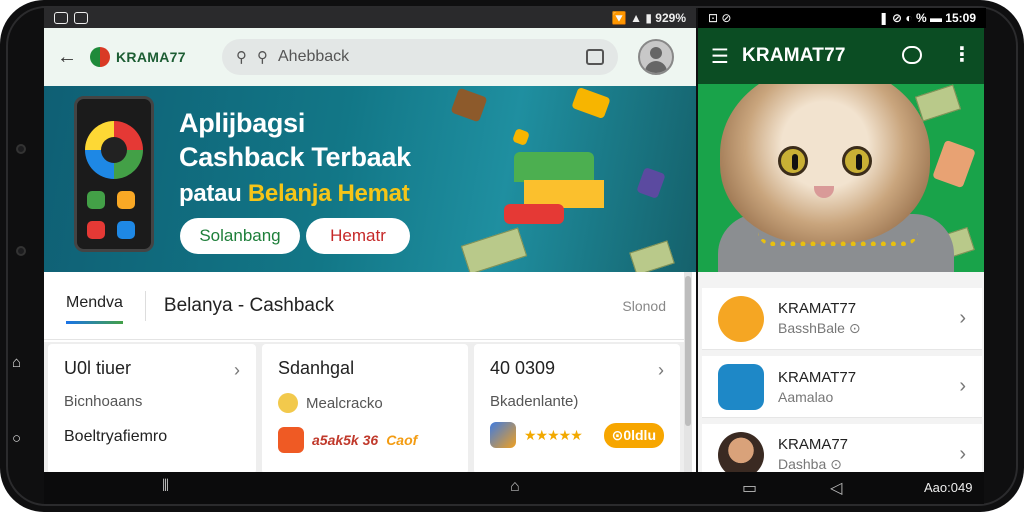 Image resolution: width=1024 pixels, height=512 pixels. What do you see at coordinates (810, 464) in the screenshot?
I see `list-item-desc: Dashba ⊙` at bounding box center [810, 464].